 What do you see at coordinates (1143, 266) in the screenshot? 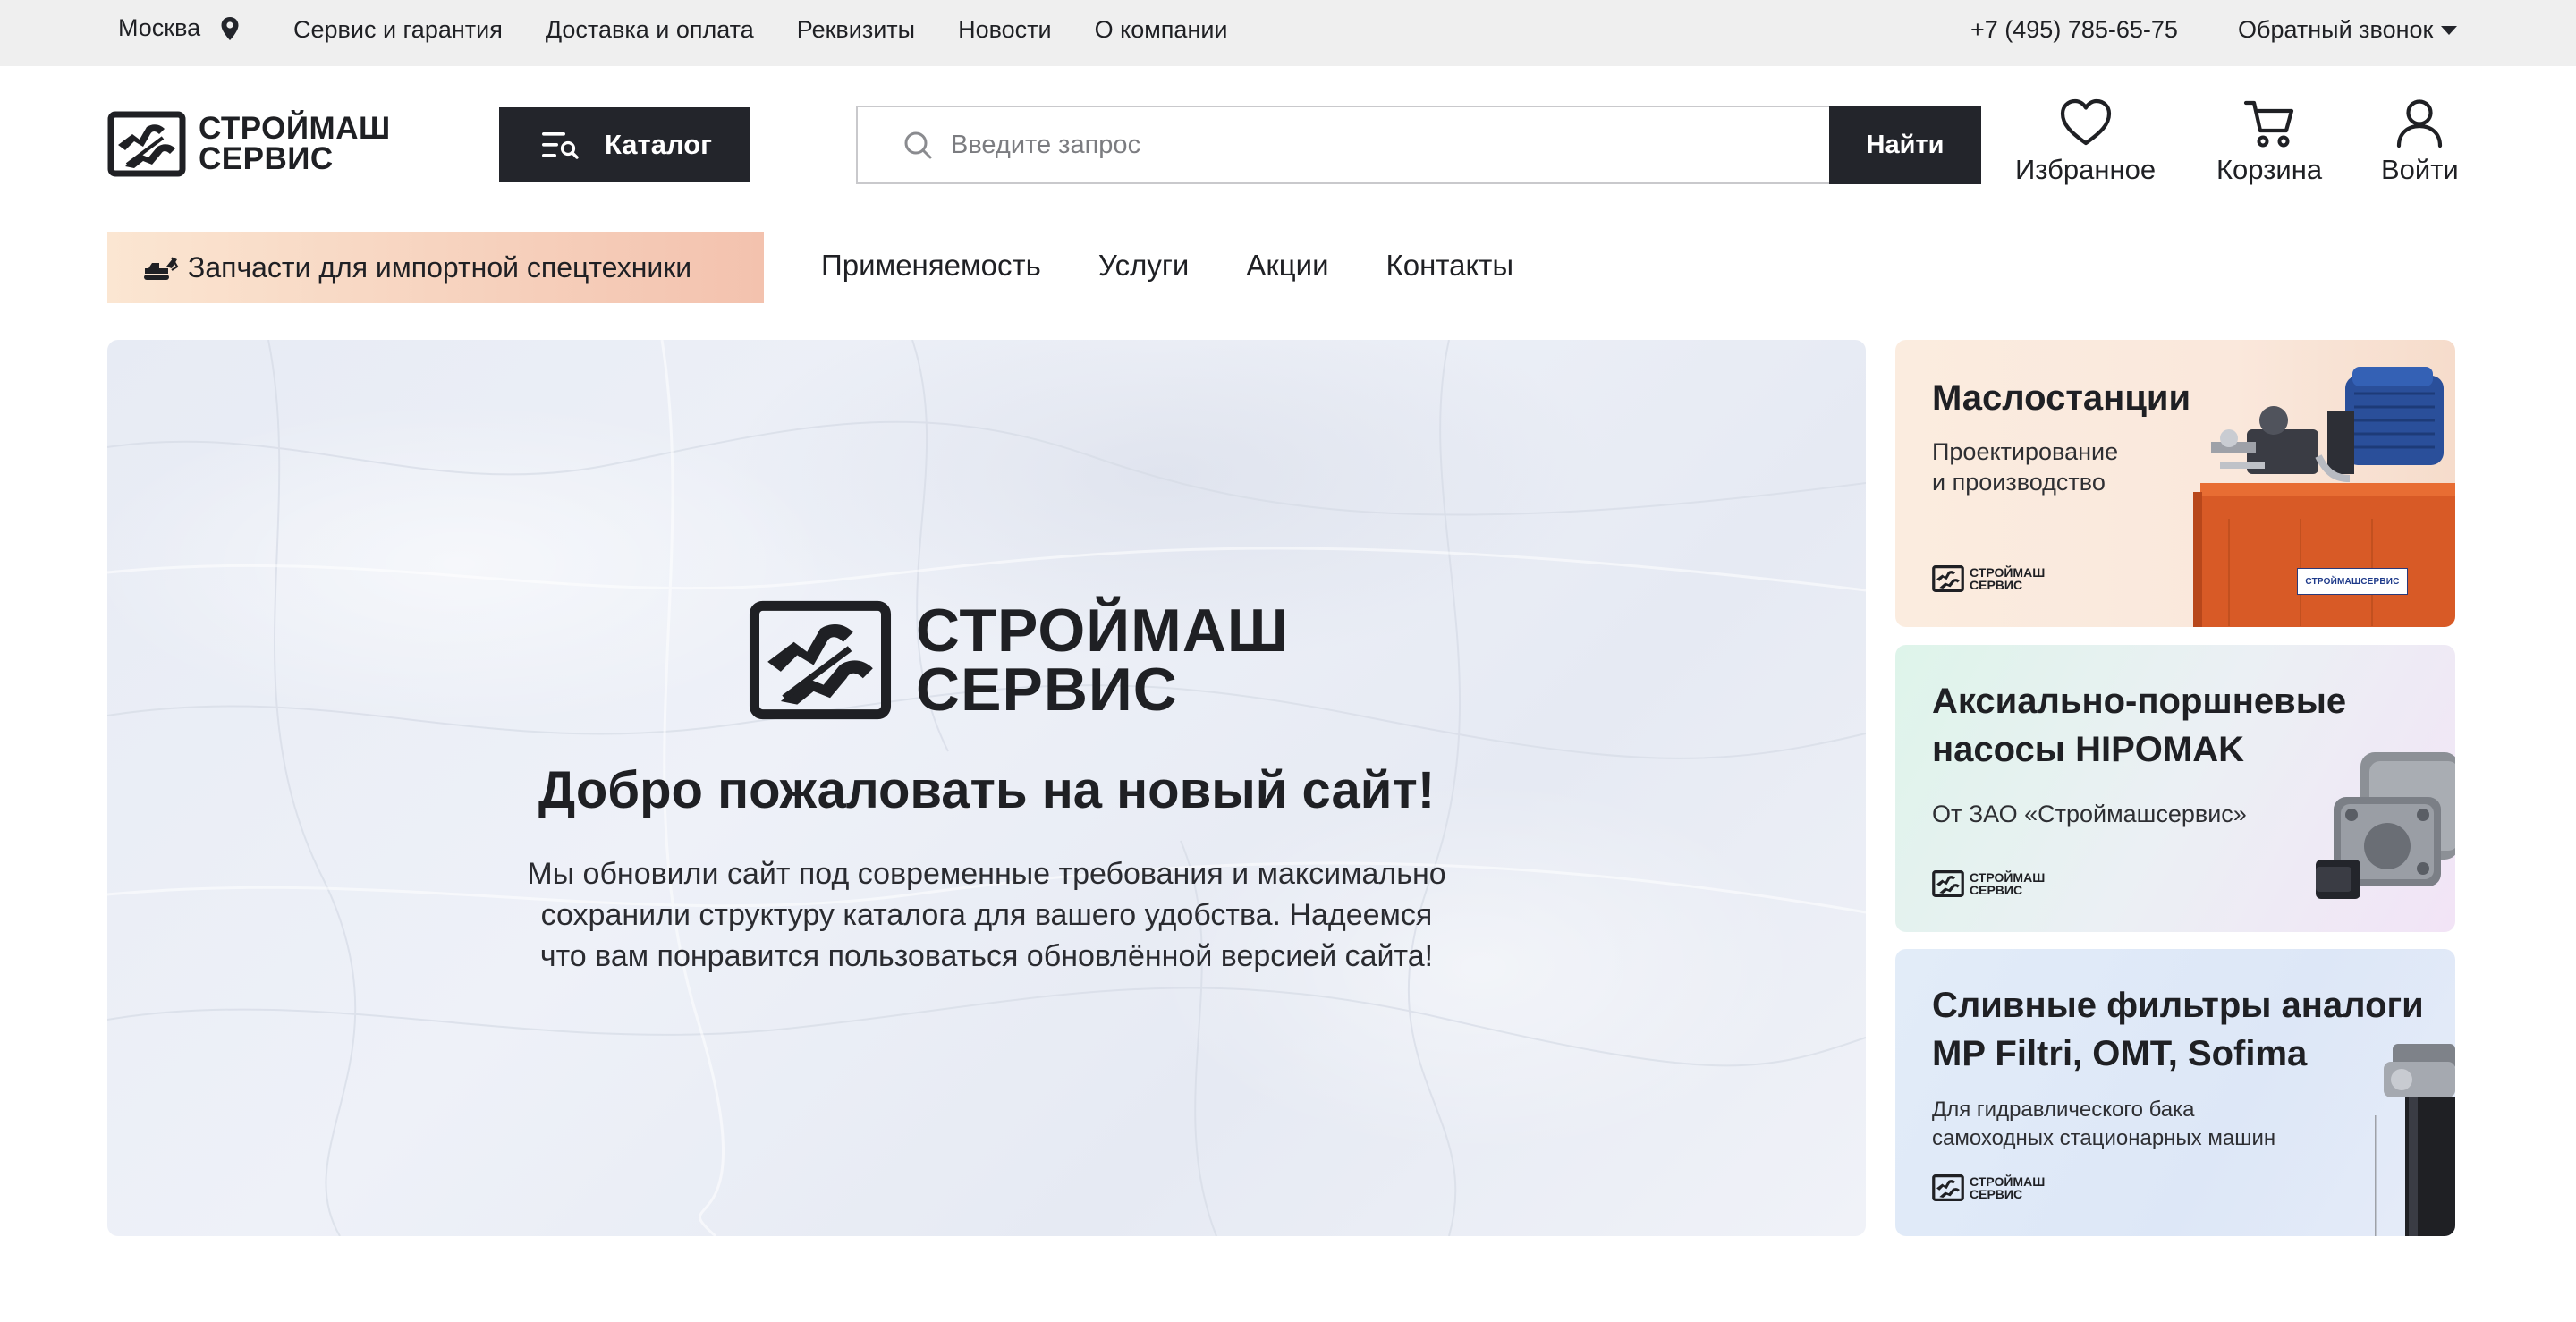
I see `nav-services: Услуги` at bounding box center [1143, 266].